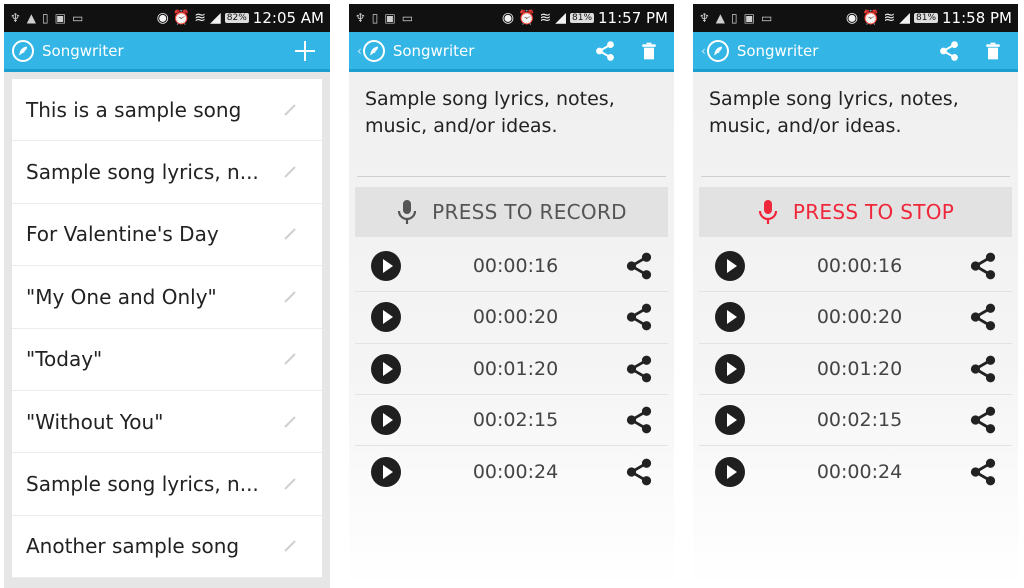  I want to click on clock: 11:58 PM, so click(977, 18).